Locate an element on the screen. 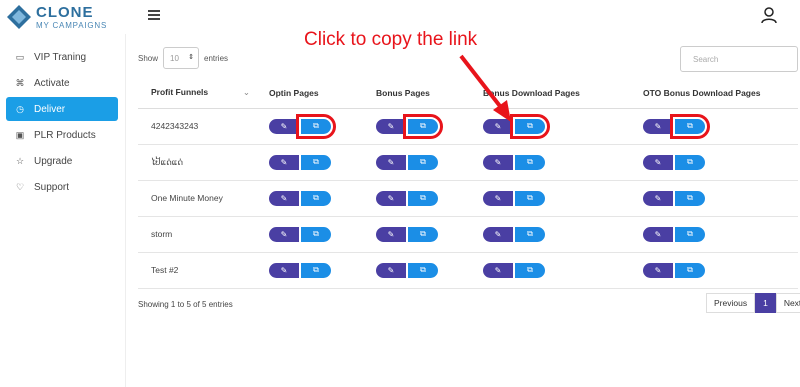 The image size is (800, 387). funnel-name: One Minute Money is located at coordinates (197, 198).